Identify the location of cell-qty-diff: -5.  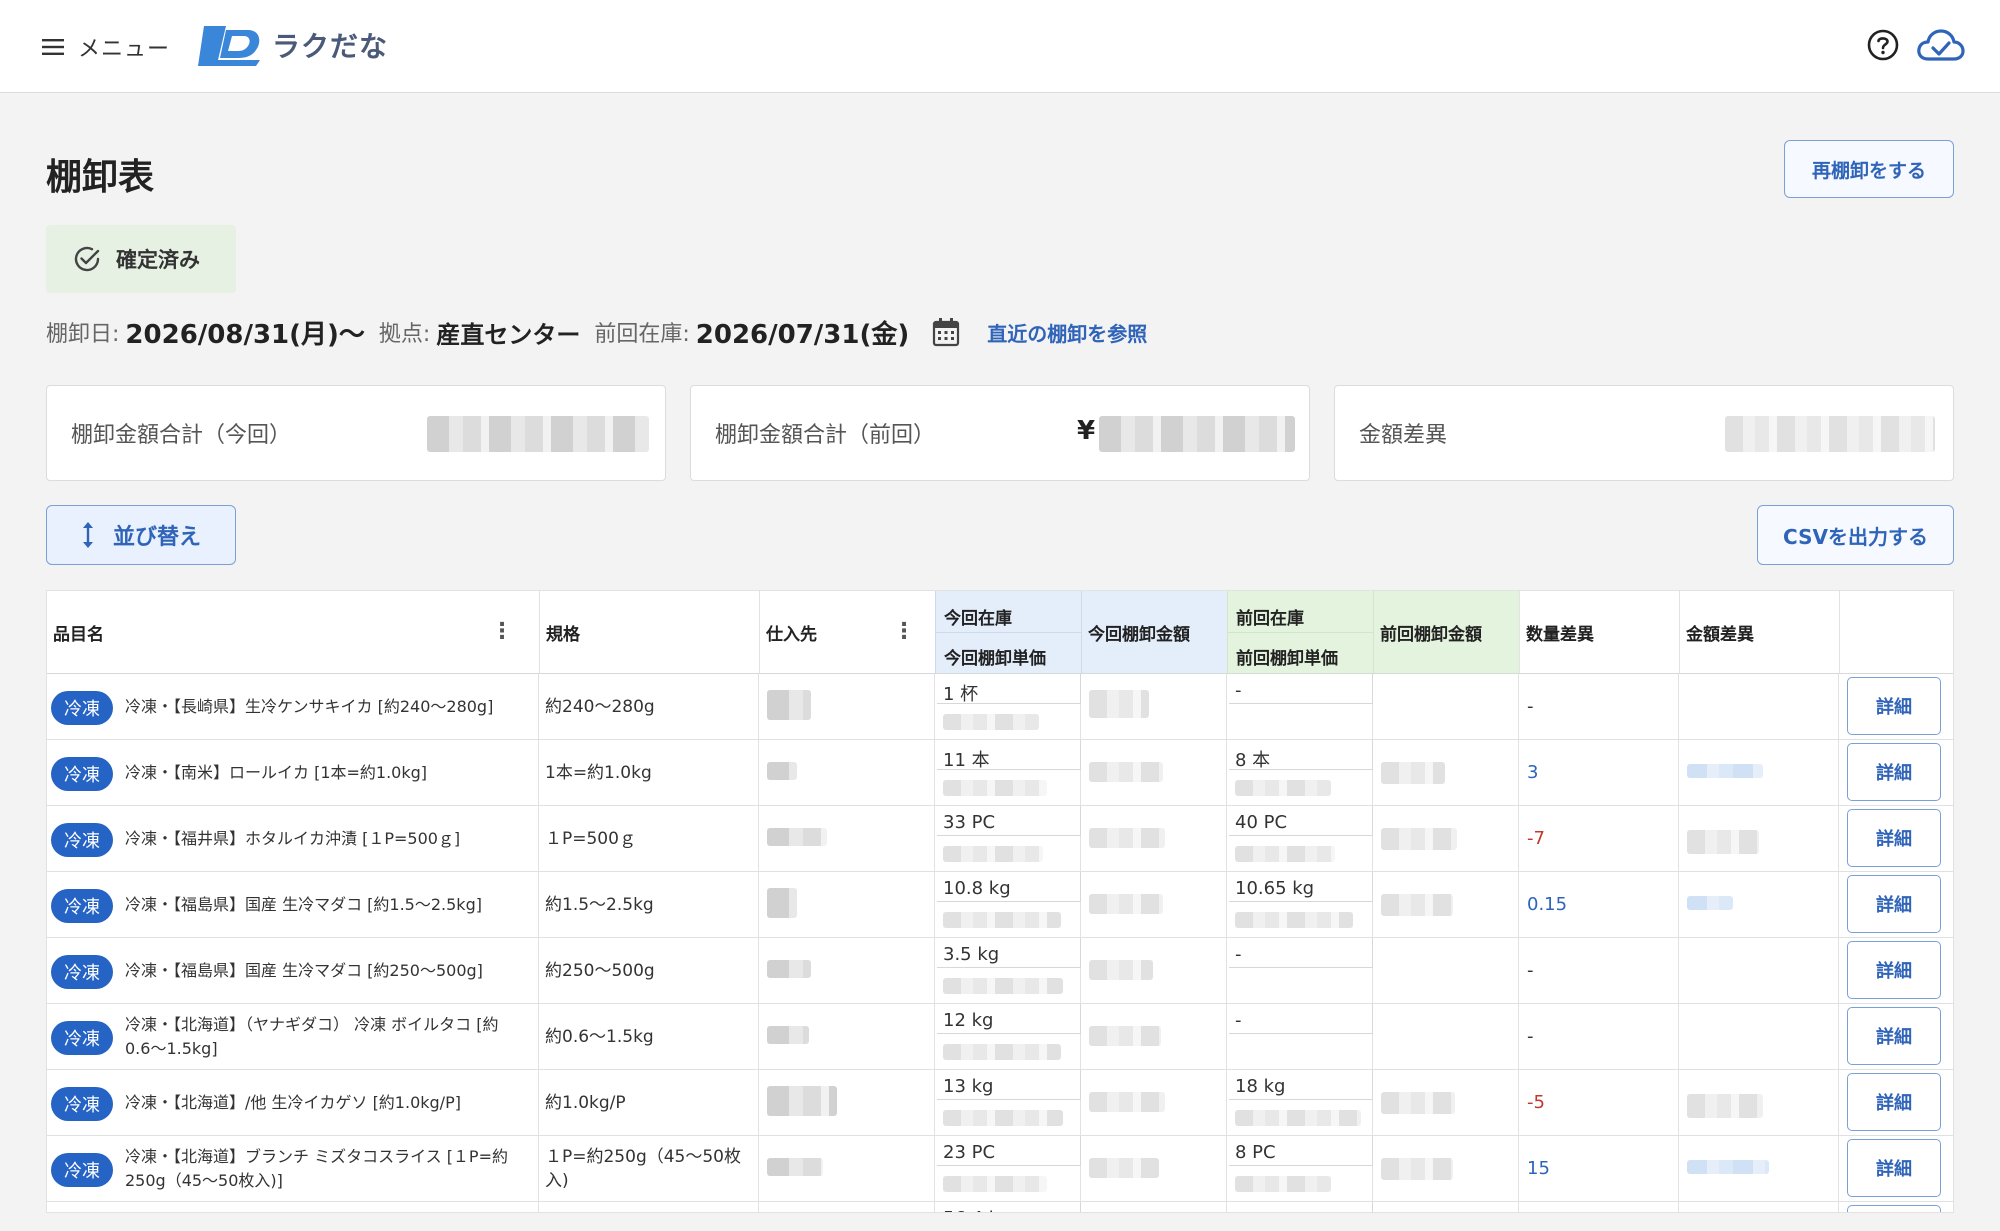
(1599, 1103).